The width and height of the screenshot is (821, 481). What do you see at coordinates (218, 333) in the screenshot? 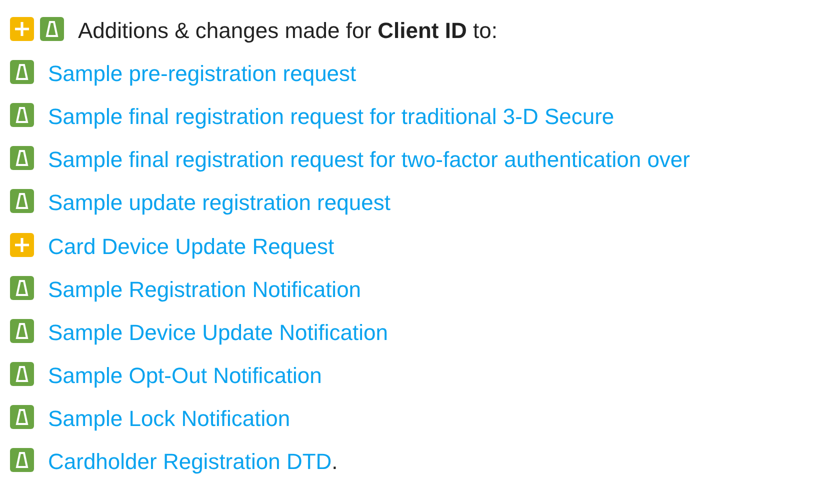
I see `document-link: Sample Device Update Notification` at bounding box center [218, 333].